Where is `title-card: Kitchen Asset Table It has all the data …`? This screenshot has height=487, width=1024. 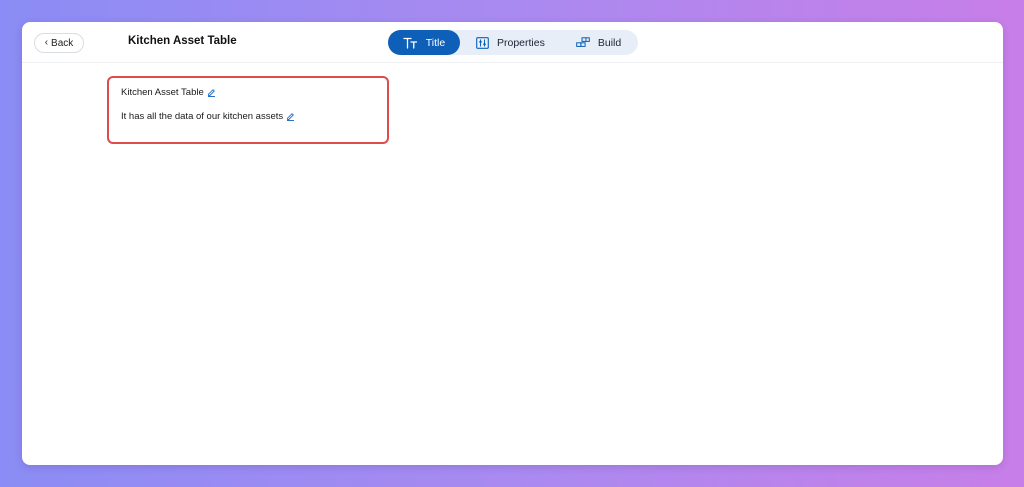
title-card: Kitchen Asset Table It has all the data … is located at coordinates (248, 110).